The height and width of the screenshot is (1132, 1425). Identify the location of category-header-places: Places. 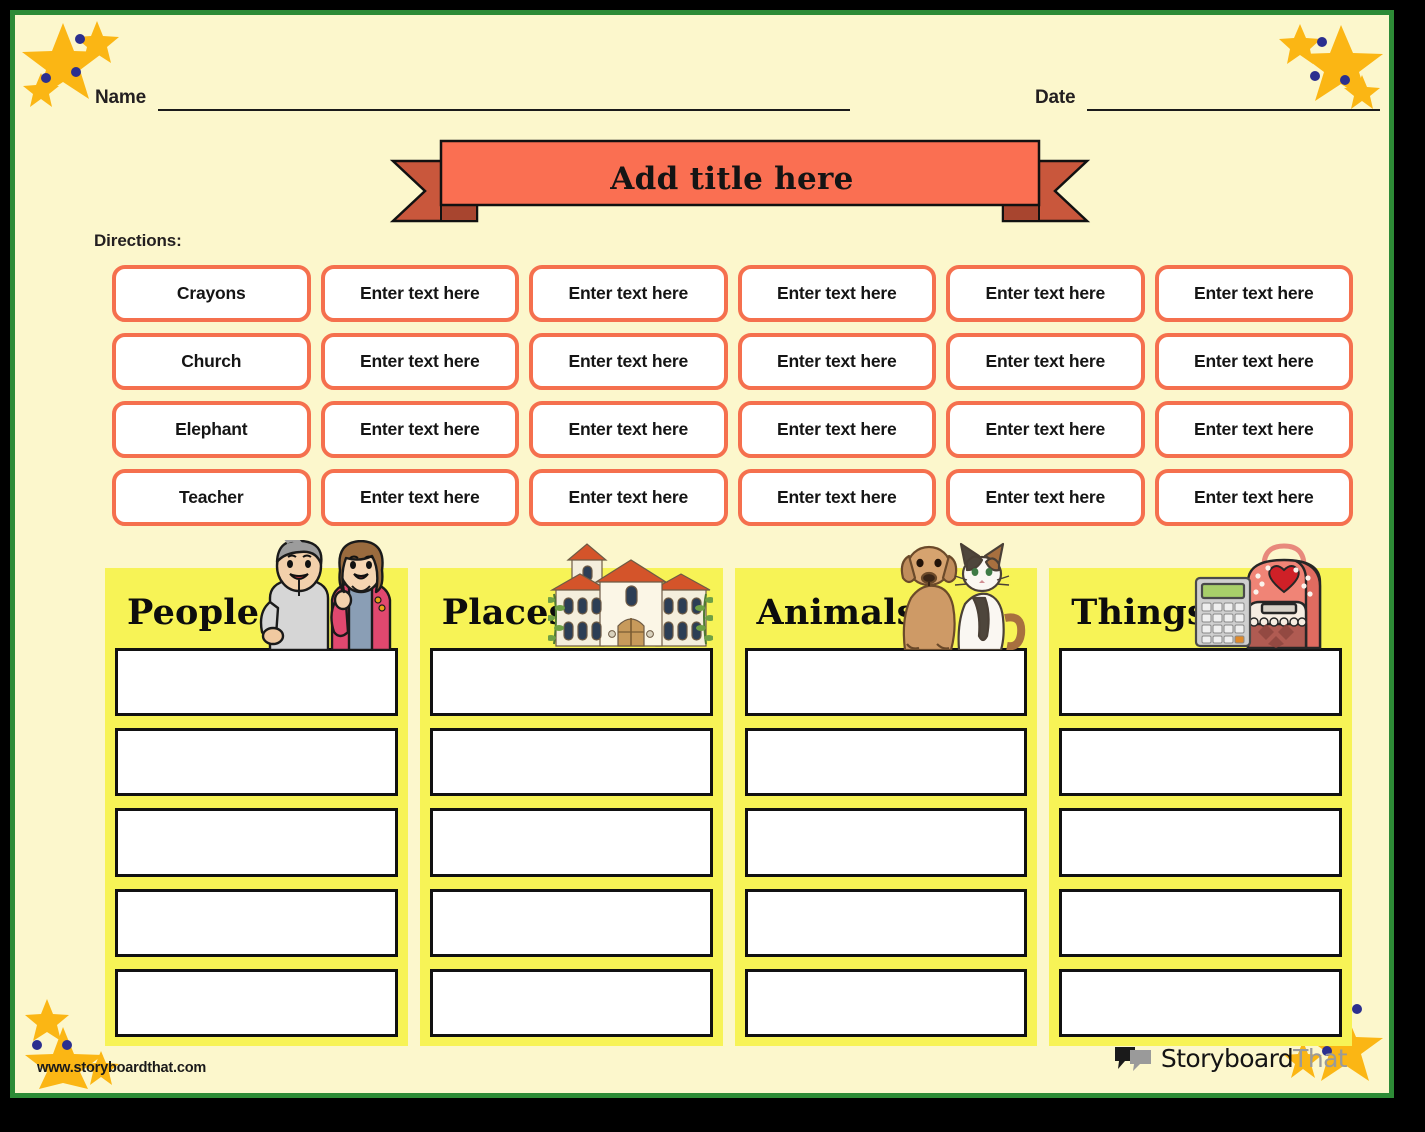
(571, 595).